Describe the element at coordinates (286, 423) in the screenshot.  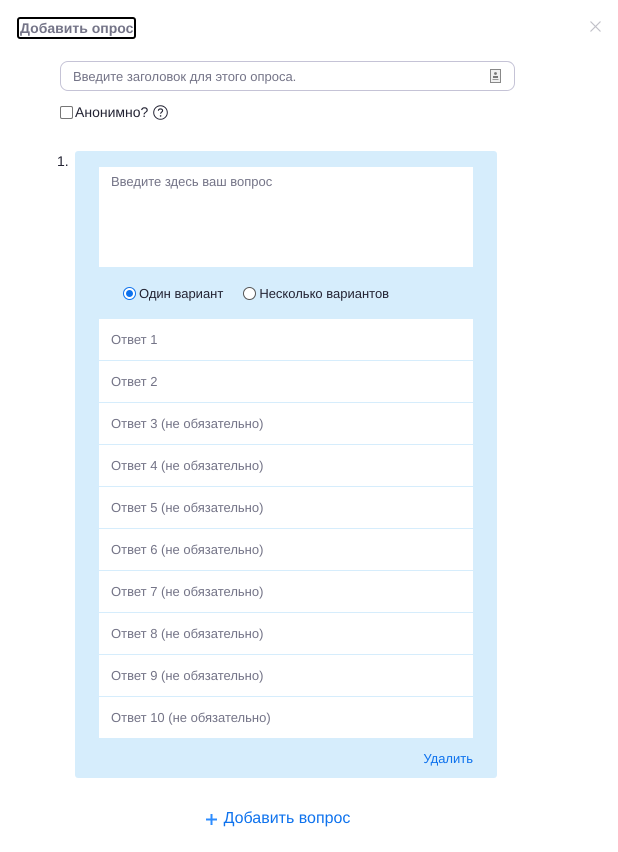
I see `answer-field: Ответ 3 (не обязательно)` at that location.